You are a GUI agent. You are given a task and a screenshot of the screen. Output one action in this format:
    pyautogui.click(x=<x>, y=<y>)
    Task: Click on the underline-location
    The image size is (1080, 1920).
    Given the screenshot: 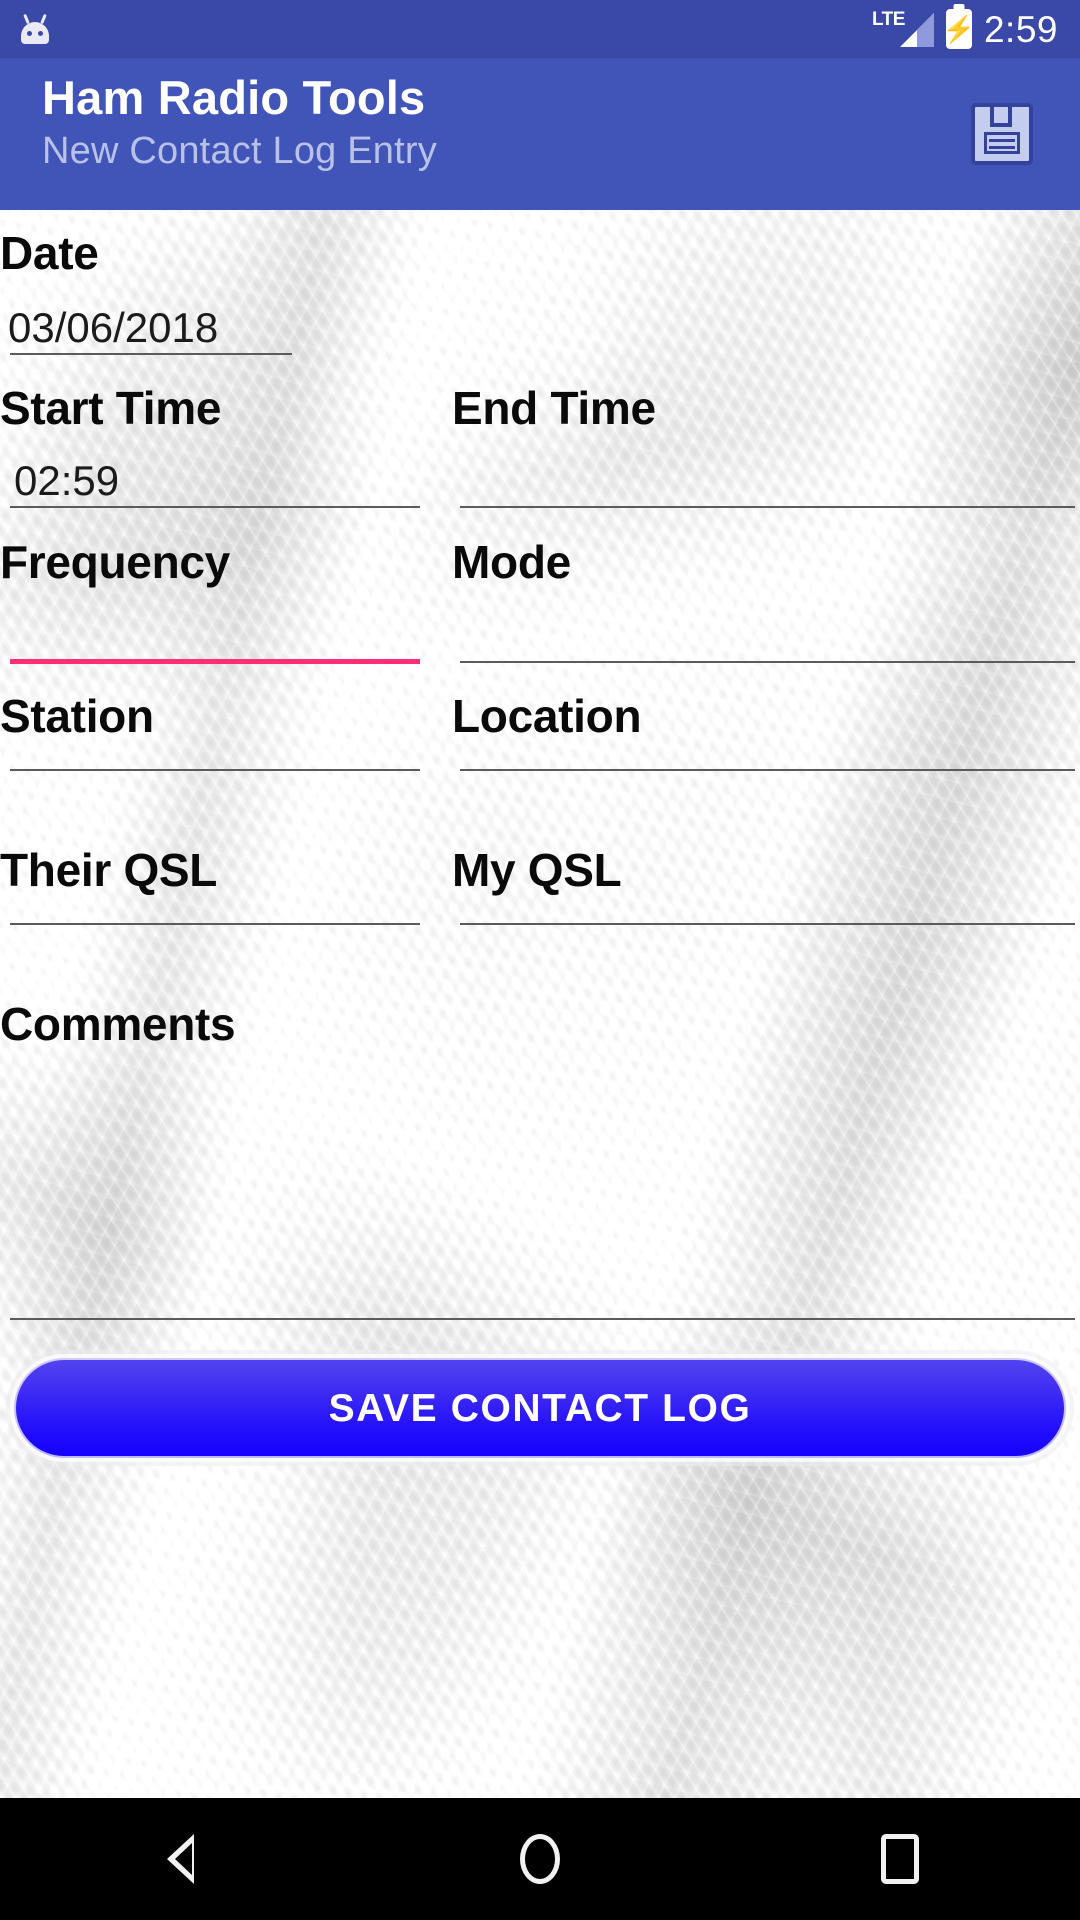 What is the action you would take?
    pyautogui.click(x=767, y=770)
    